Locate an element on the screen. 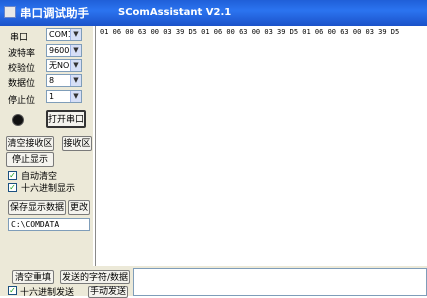  save-display-button: 保存显示数据 is located at coordinates (37, 207).